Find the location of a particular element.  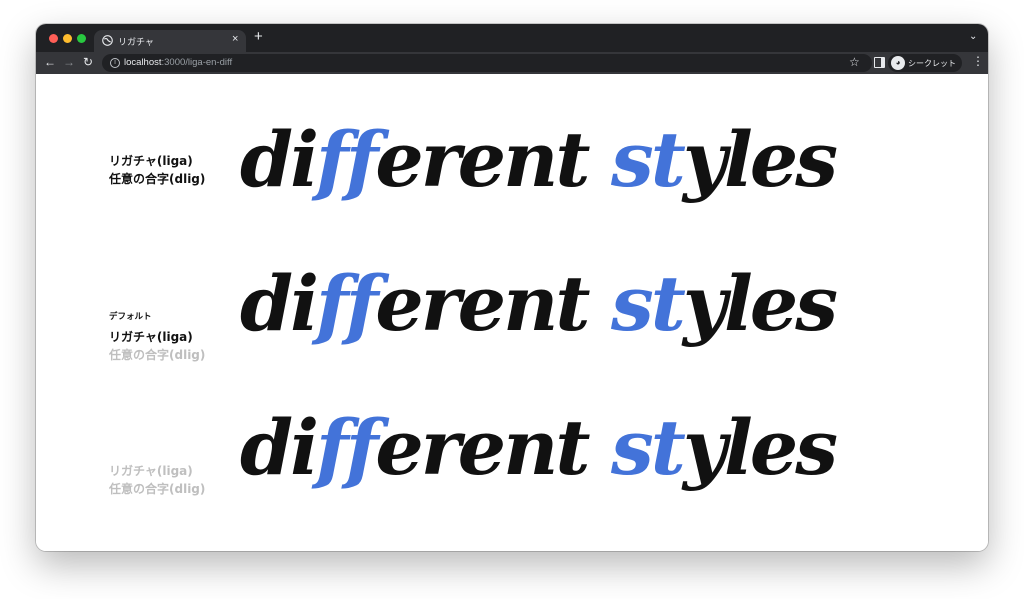

globe-icon is located at coordinates (107, 40).